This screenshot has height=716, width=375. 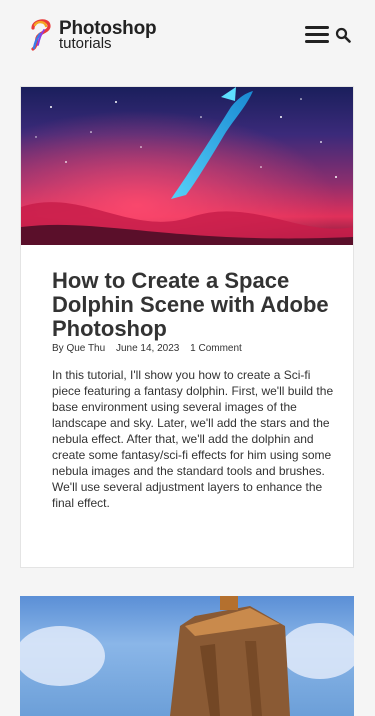 What do you see at coordinates (147, 348) in the screenshot?
I see `post-date: June 14, 2023` at bounding box center [147, 348].